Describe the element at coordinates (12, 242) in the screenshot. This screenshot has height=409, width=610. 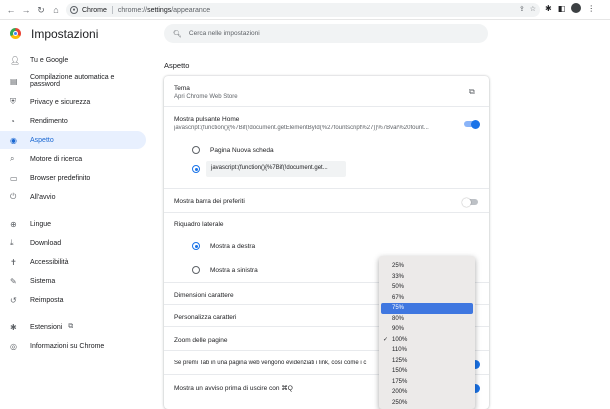
I see `download-icon: ⤓` at that location.